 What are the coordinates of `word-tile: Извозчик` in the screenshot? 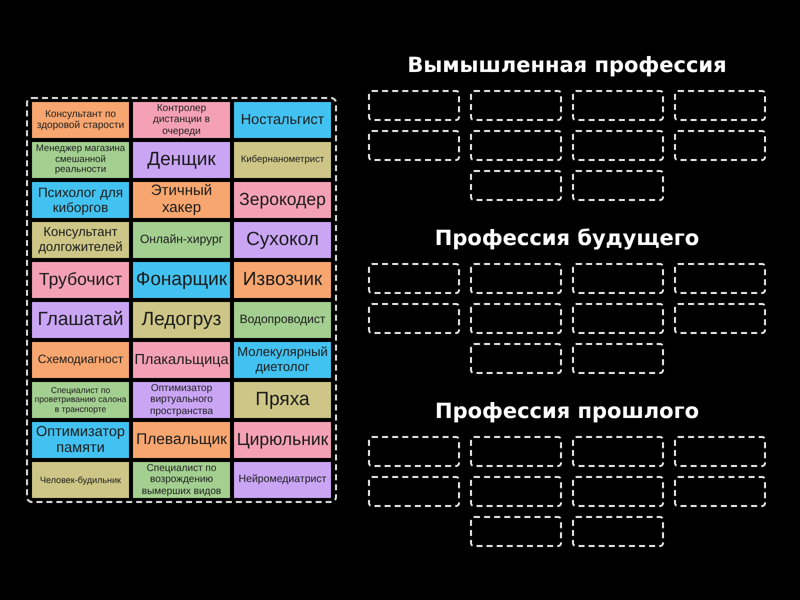 It's located at (282, 280).